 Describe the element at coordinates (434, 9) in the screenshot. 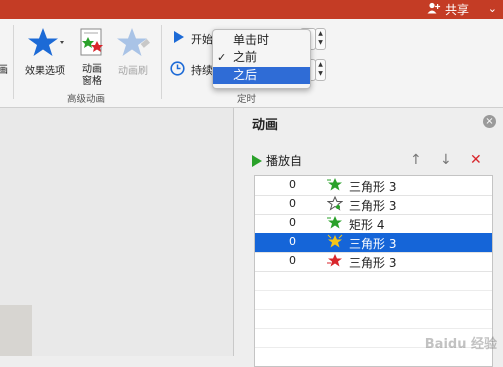

I see `add-user-icon` at that location.